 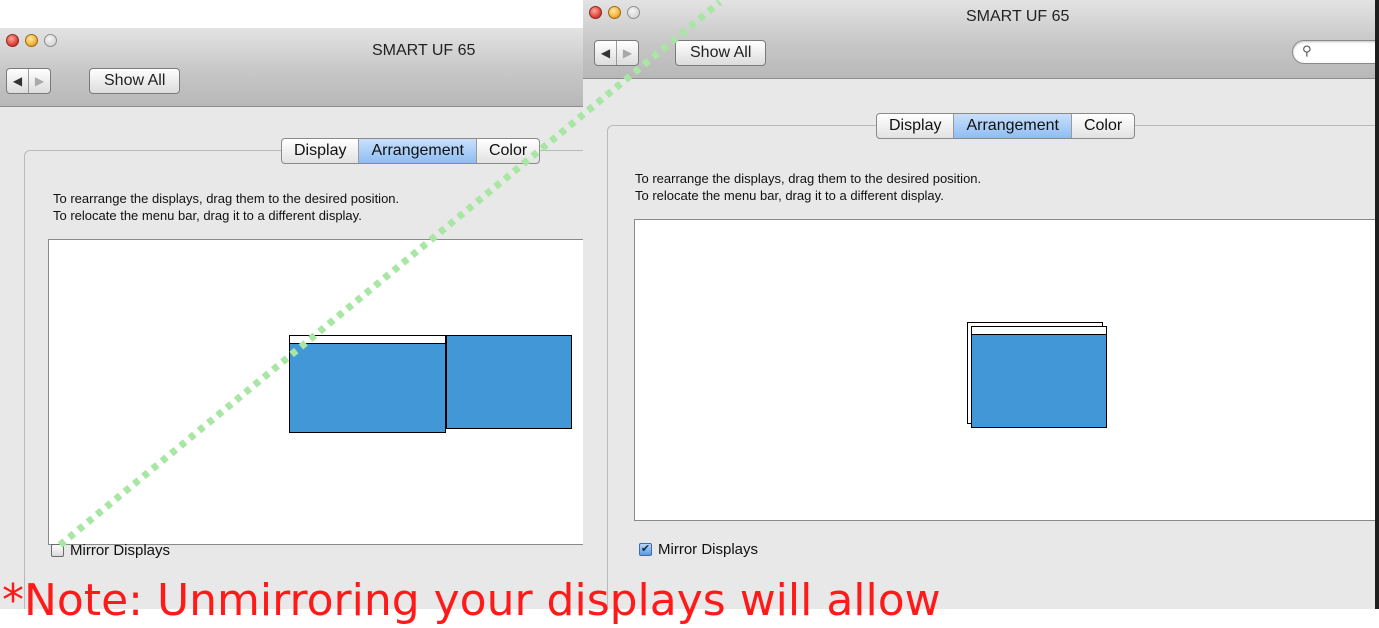 I want to click on secondary-display-thumbnail, so click(x=509, y=382).